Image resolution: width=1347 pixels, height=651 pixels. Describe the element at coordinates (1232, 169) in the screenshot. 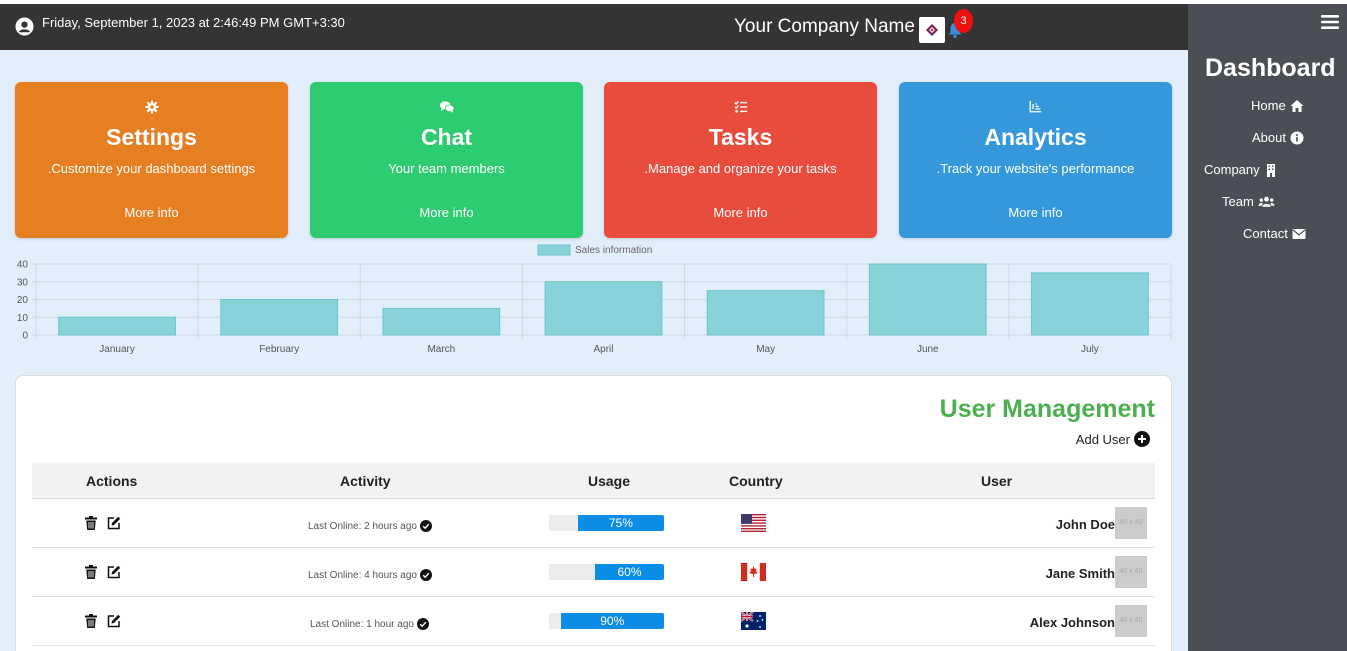

I see `sidebar-item-label: Company` at that location.